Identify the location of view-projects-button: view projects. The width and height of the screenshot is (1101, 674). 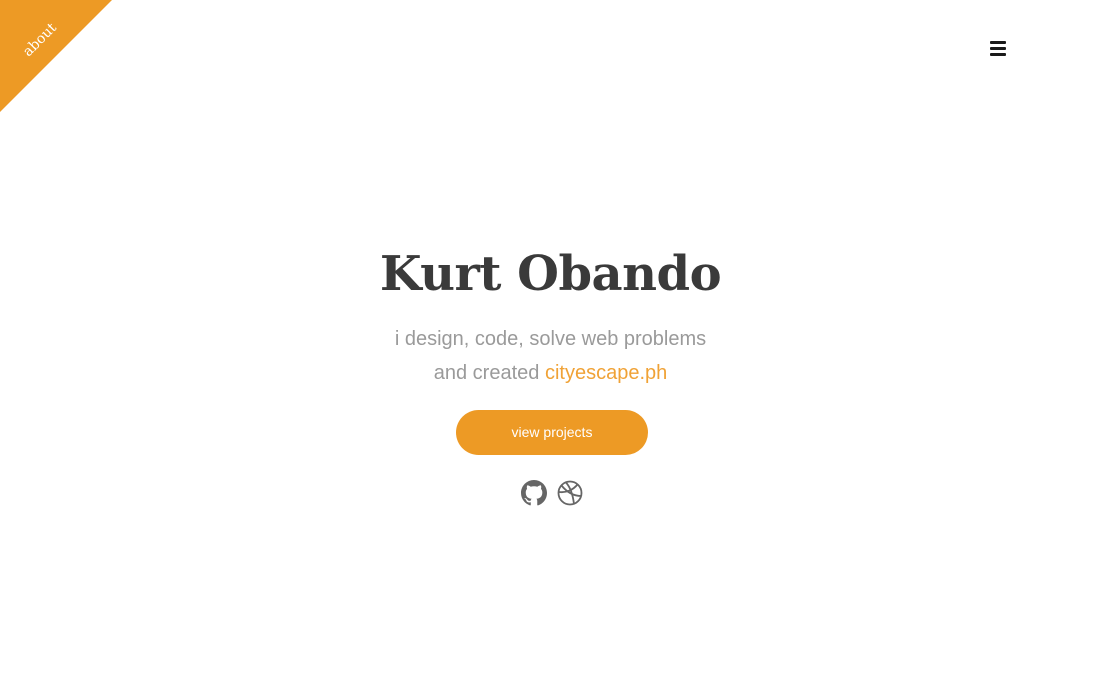
(552, 432).